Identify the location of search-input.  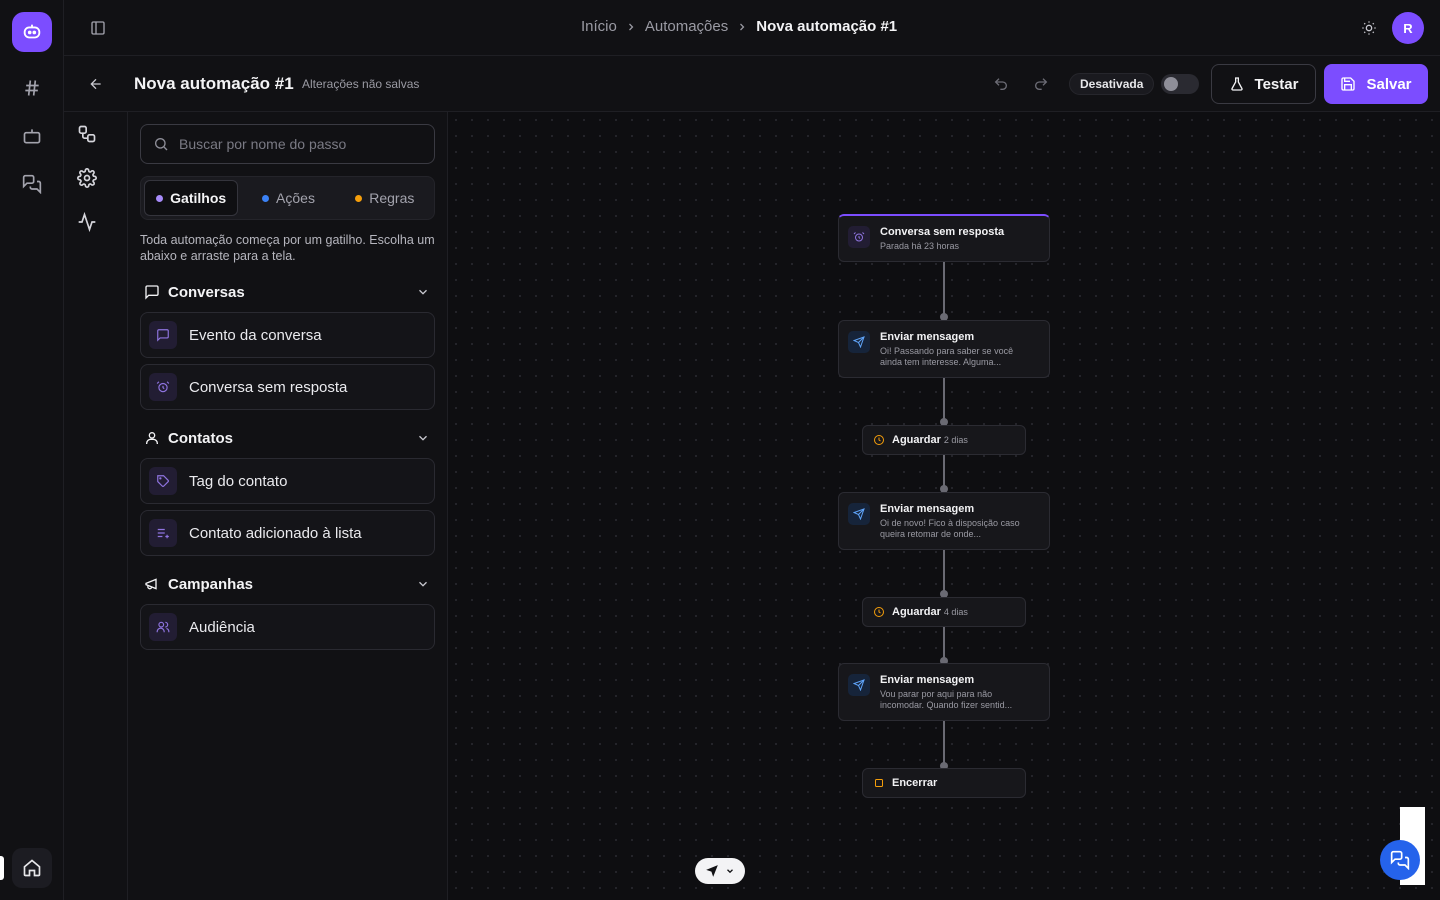
(299, 144).